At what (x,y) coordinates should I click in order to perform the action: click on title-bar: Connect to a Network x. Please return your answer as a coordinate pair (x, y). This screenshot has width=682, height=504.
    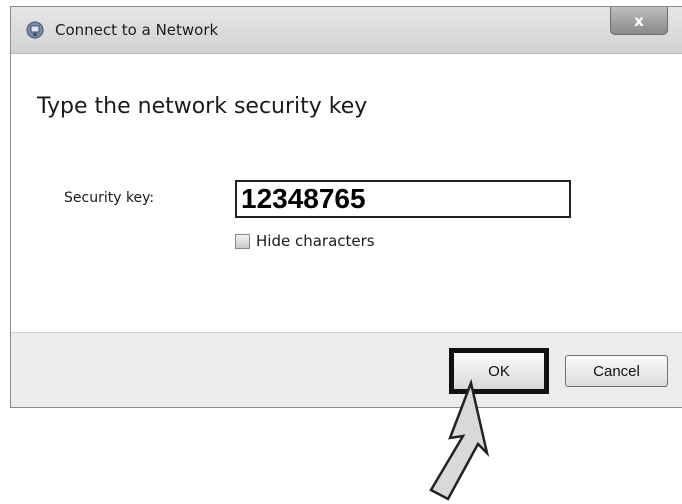
    Looking at the image, I should click on (346, 30).